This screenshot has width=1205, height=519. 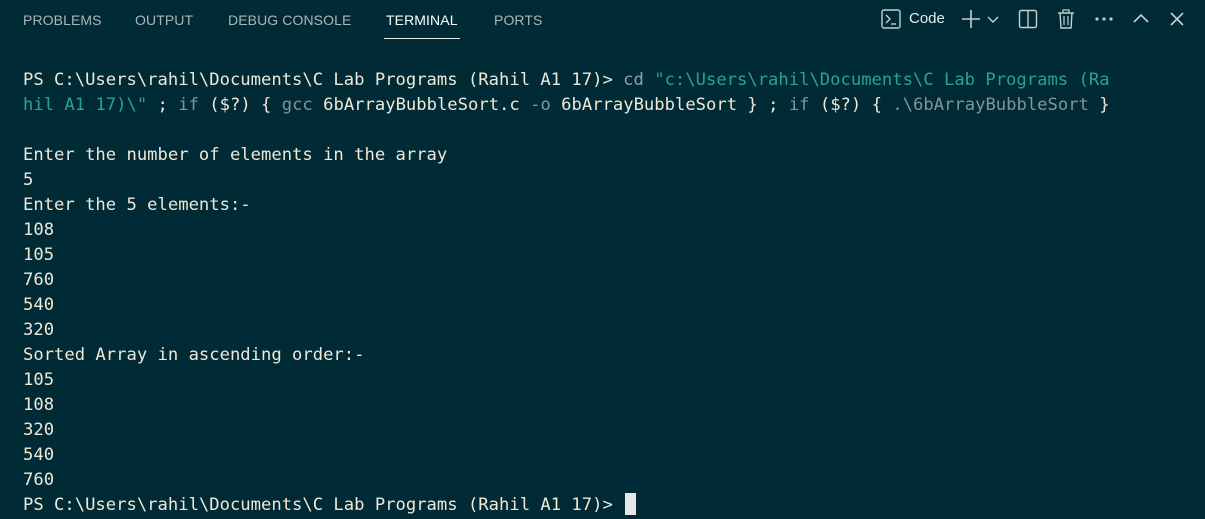 What do you see at coordinates (297, 105) in the screenshot?
I see `gcc-command: gcc` at bounding box center [297, 105].